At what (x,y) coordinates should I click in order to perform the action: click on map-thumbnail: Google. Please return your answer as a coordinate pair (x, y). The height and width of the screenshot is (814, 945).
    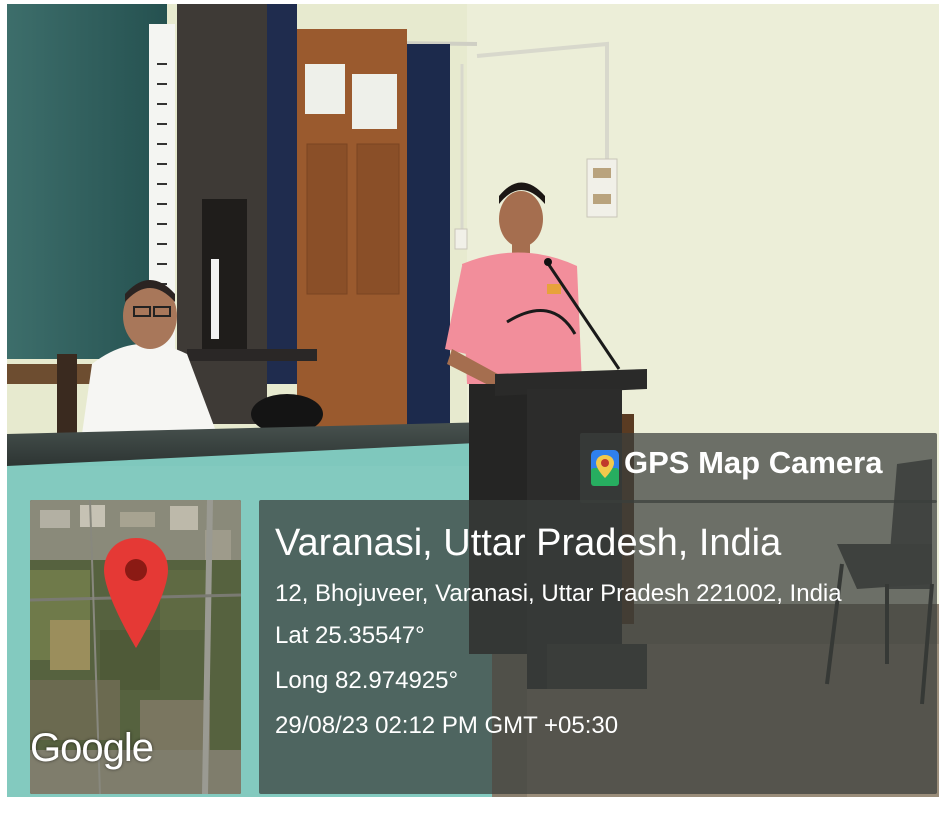
    Looking at the image, I should click on (135, 647).